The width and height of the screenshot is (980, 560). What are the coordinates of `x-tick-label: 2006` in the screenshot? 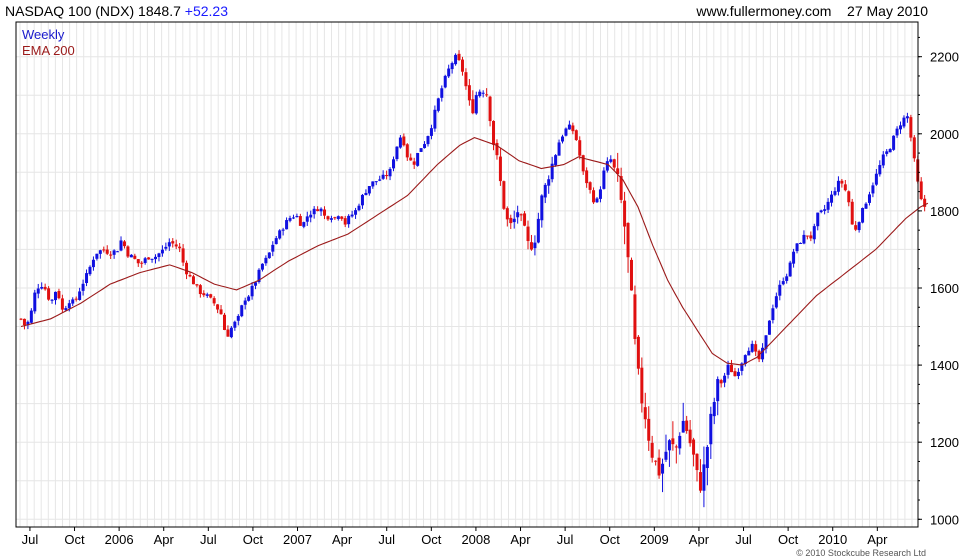 It's located at (119, 539).